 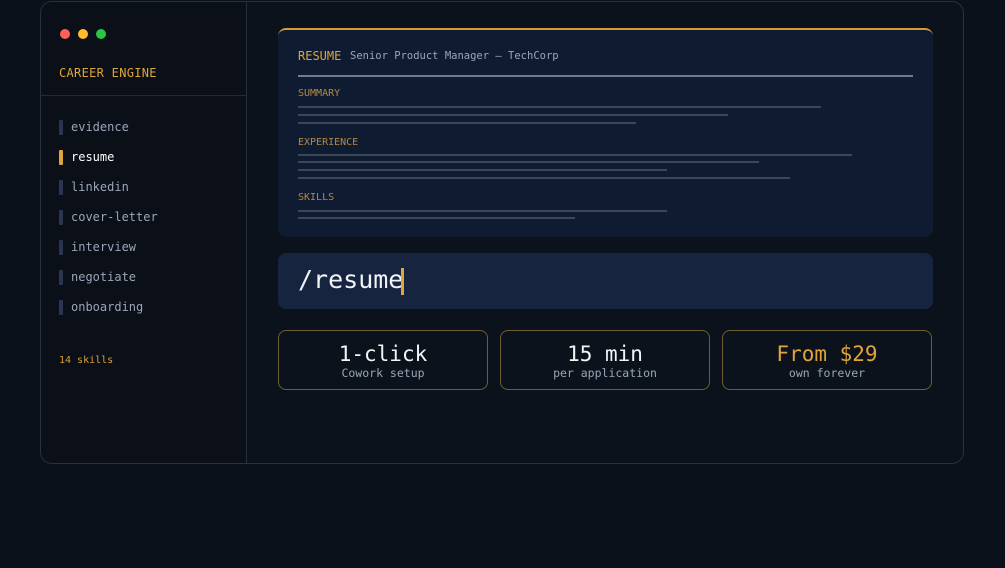 I want to click on stat-value-price: From $29, so click(x=827, y=354).